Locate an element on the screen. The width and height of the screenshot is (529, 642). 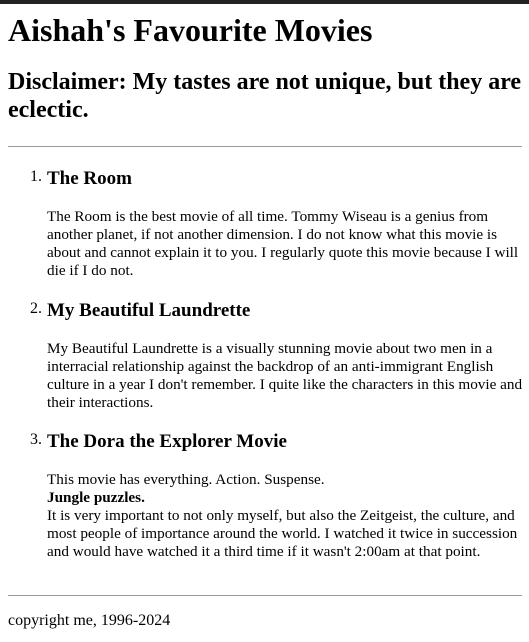
movie-number: 2. is located at coordinates (36, 308).